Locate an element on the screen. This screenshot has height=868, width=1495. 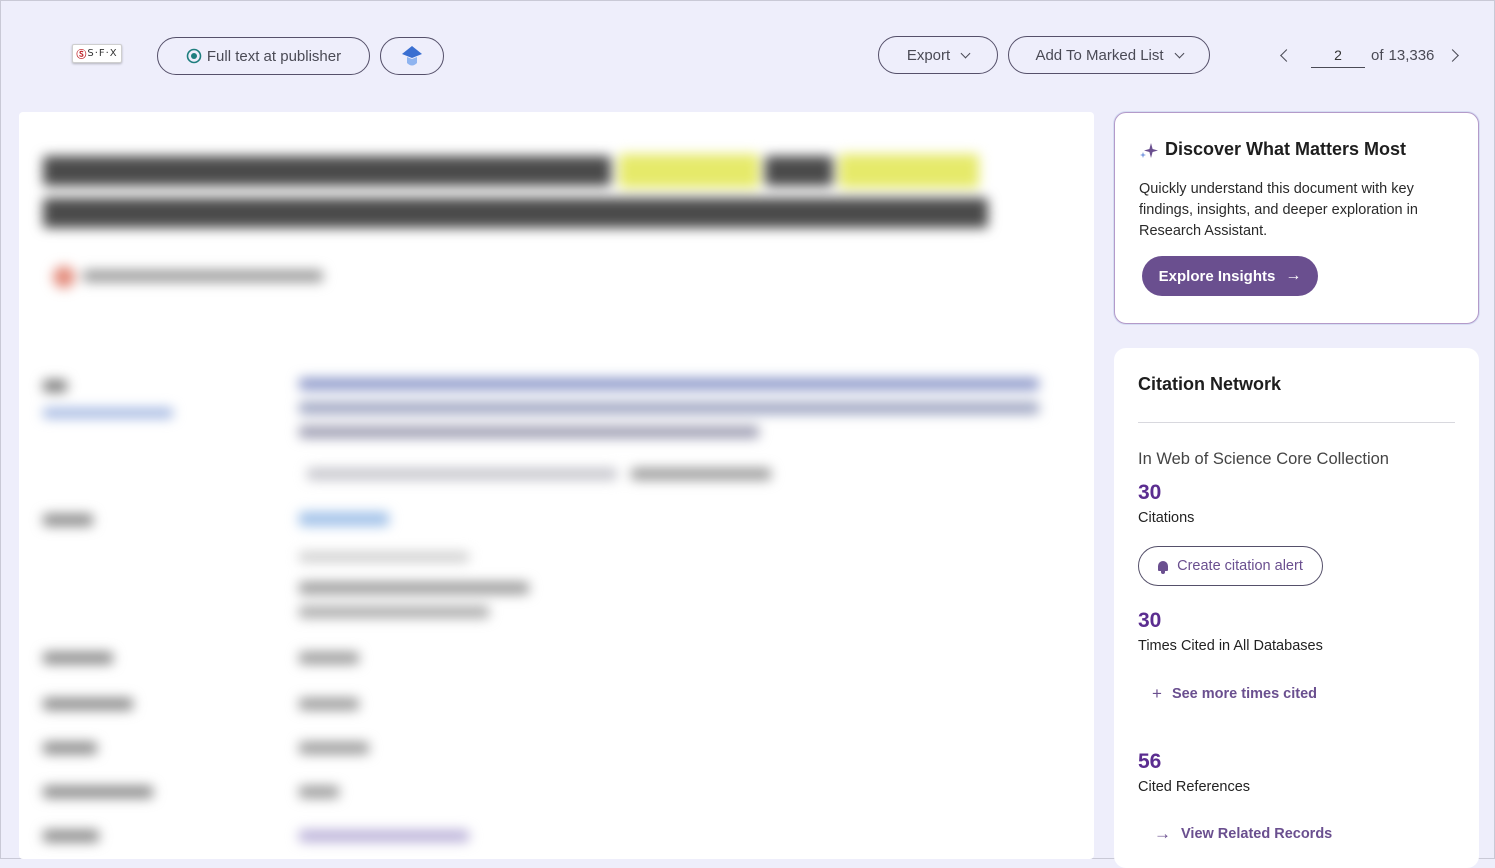
all-databases-label: Times Cited in All Databases is located at coordinates (1230, 646).